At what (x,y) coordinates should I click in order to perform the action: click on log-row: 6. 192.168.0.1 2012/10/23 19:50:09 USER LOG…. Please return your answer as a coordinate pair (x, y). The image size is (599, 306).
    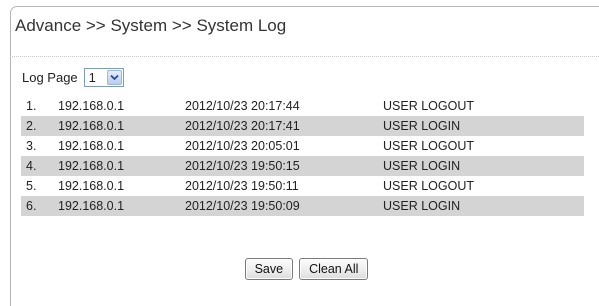
    Looking at the image, I should click on (302, 206).